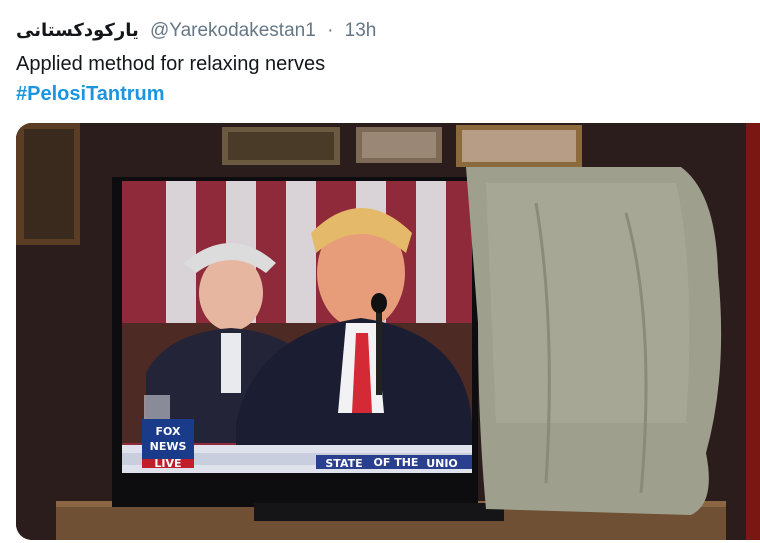 This screenshot has width=760, height=543. What do you see at coordinates (442, 463) in the screenshot?
I see `chyron-word-3: UNIO` at bounding box center [442, 463].